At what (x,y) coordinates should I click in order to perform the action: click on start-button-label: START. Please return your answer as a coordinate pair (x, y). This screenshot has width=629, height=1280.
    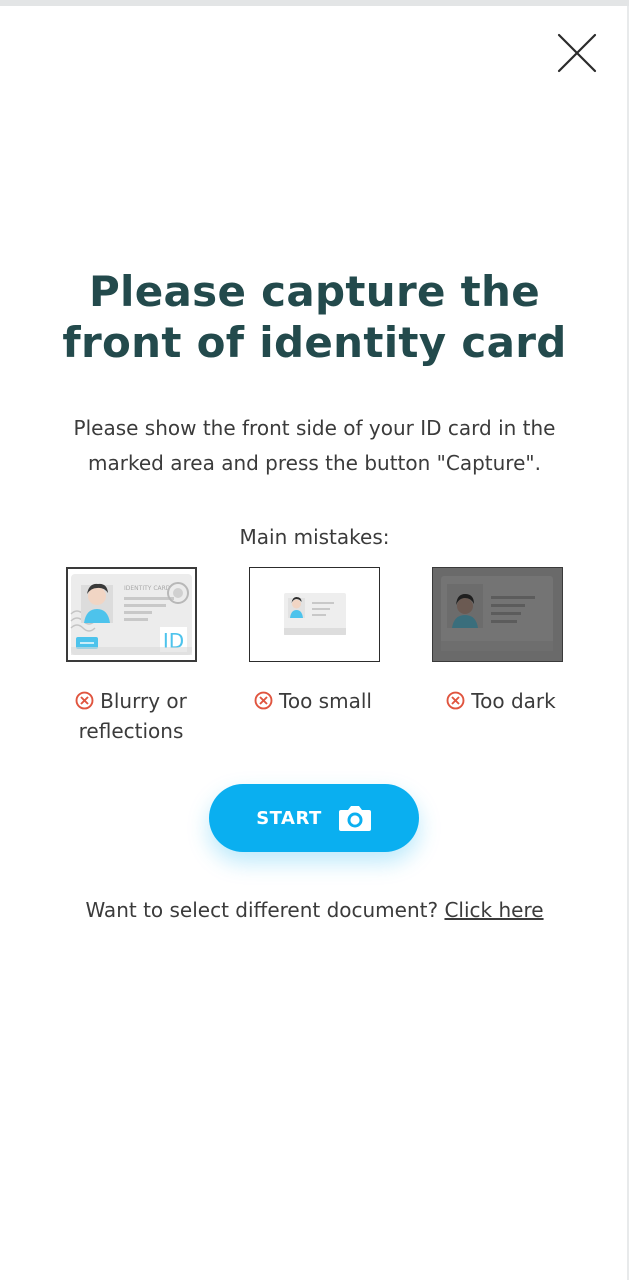
    Looking at the image, I should click on (289, 818).